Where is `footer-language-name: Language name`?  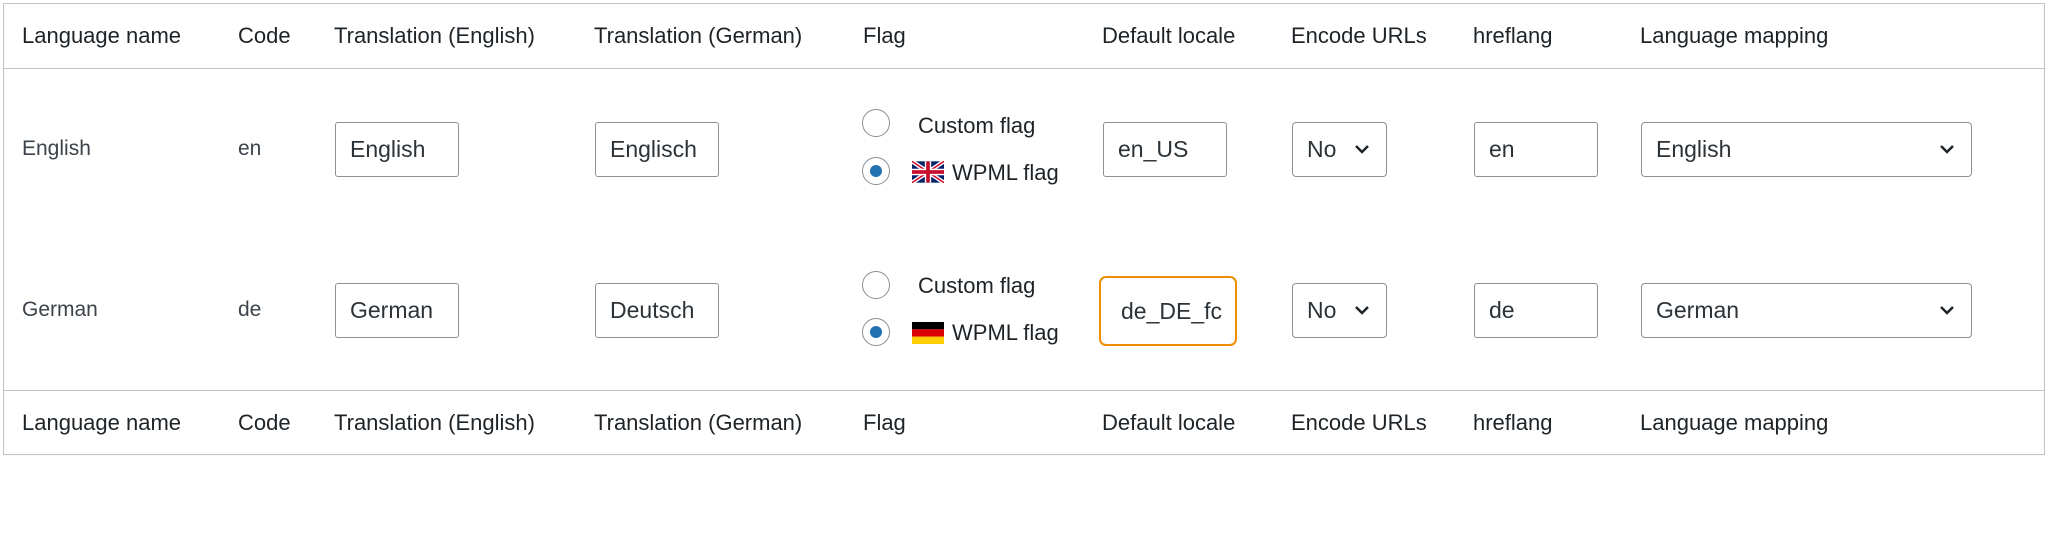
footer-language-name: Language name is located at coordinates (102, 422).